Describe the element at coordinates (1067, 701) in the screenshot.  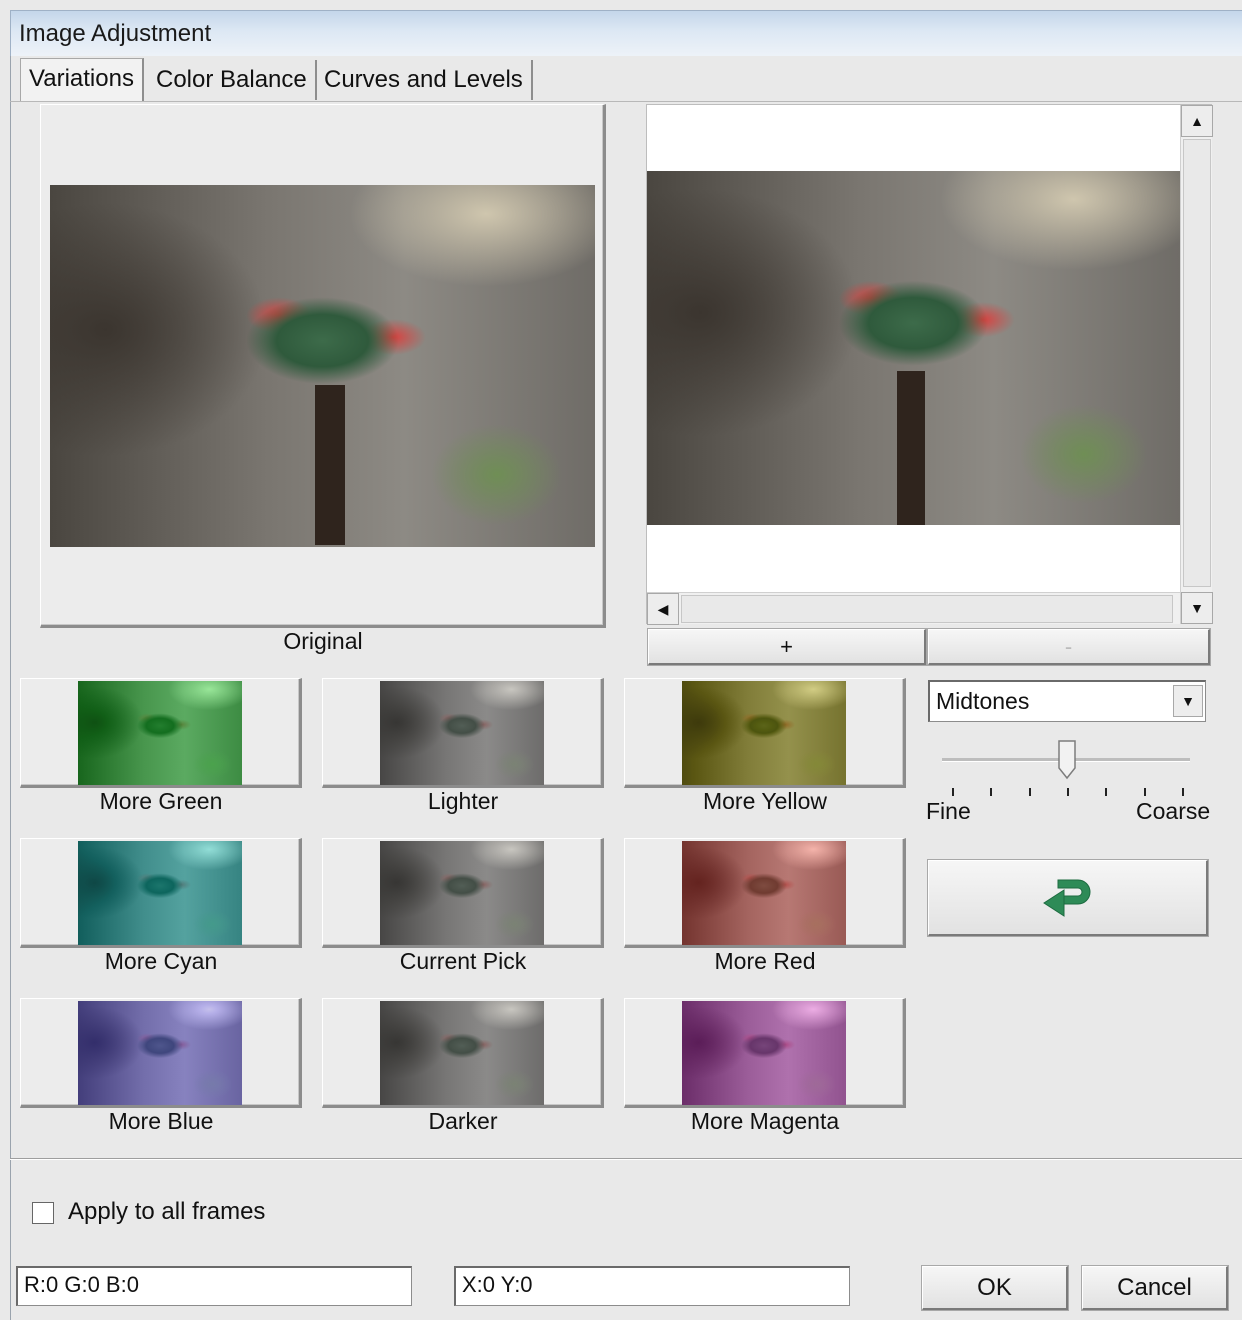
I see `tone-select: Midtones ▼` at that location.